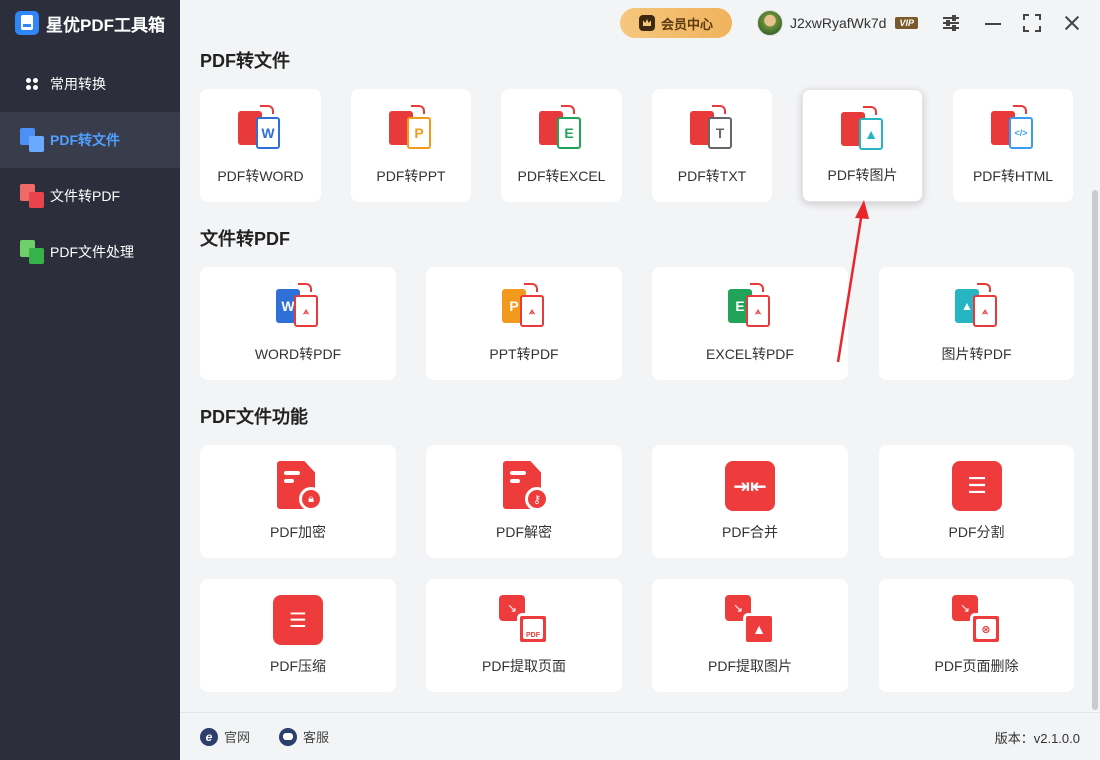  I want to click on support-link: 客服, so click(304, 736).